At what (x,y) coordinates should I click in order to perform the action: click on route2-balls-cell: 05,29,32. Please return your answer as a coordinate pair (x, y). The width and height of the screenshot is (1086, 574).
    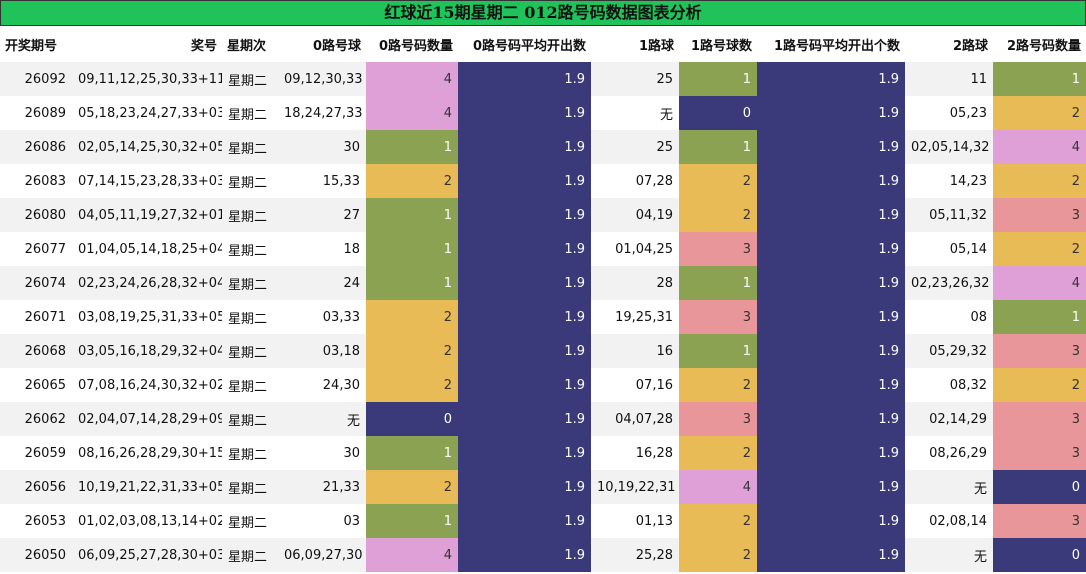
    Looking at the image, I should click on (949, 351).